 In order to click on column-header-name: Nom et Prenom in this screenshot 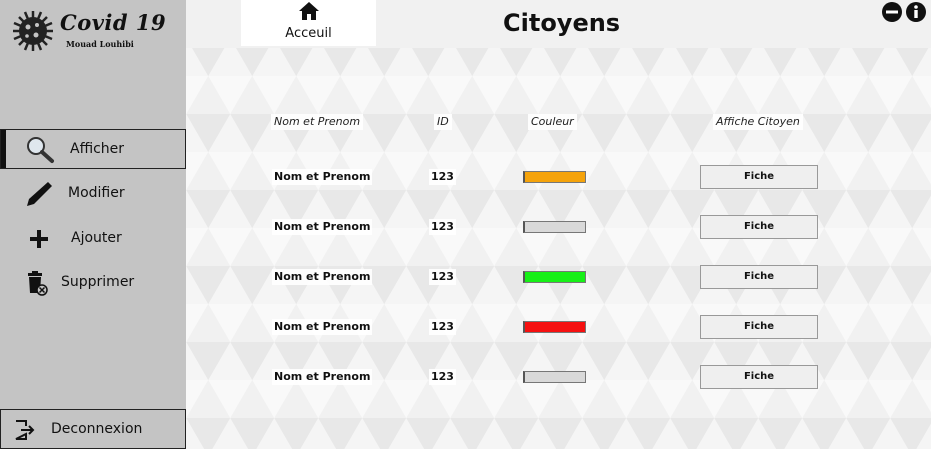, I will do `click(317, 122)`.